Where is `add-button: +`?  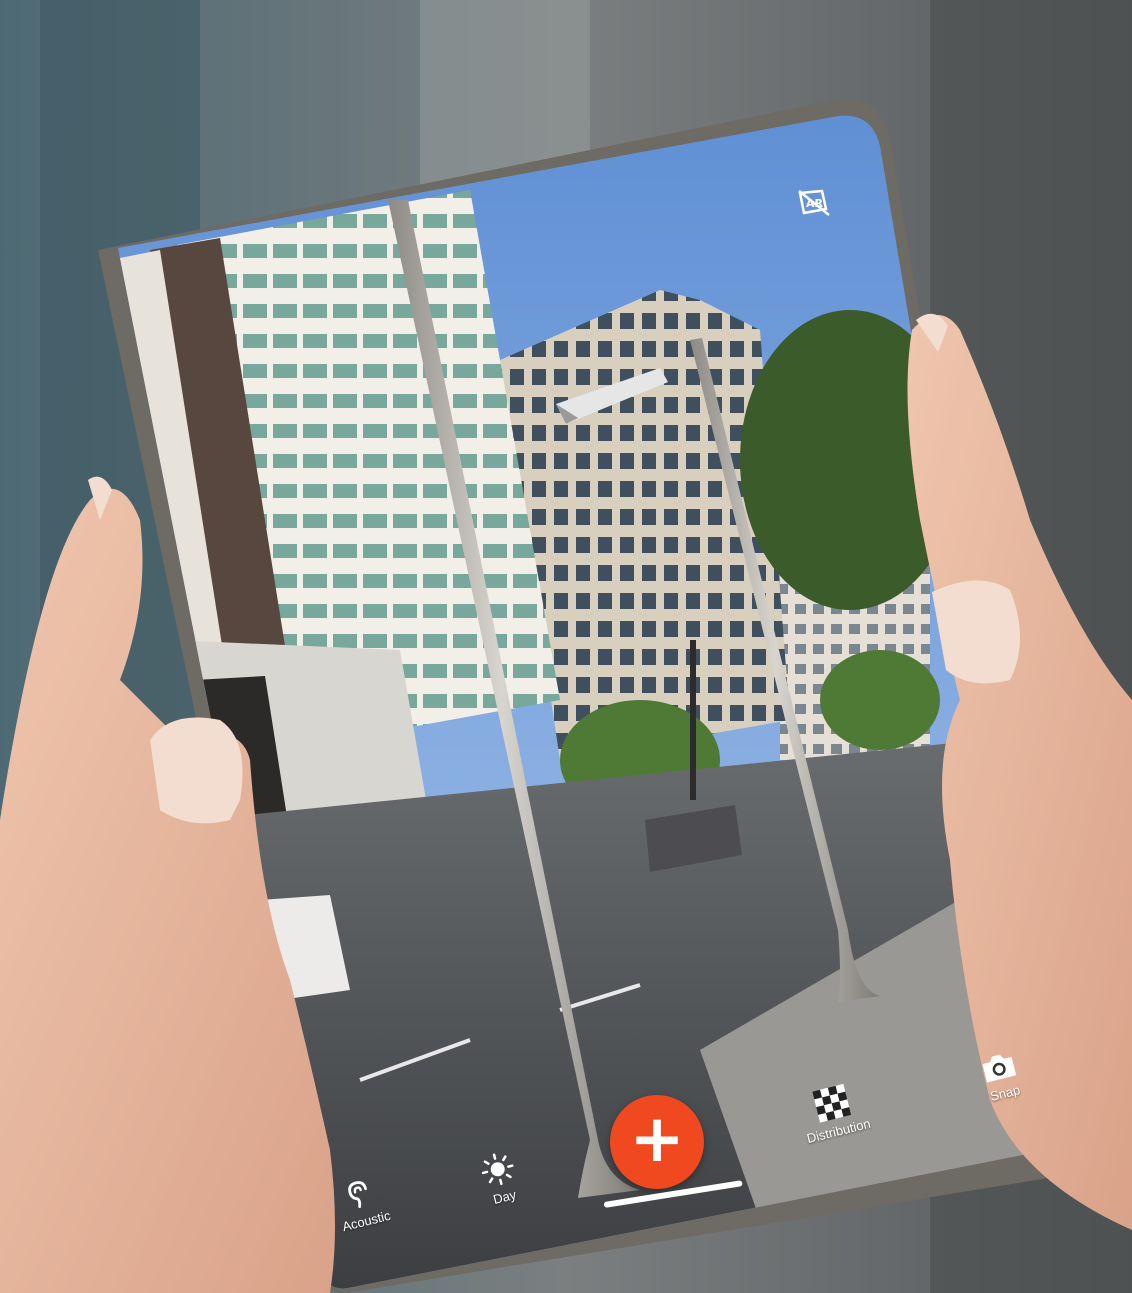
add-button: + is located at coordinates (657, 1142).